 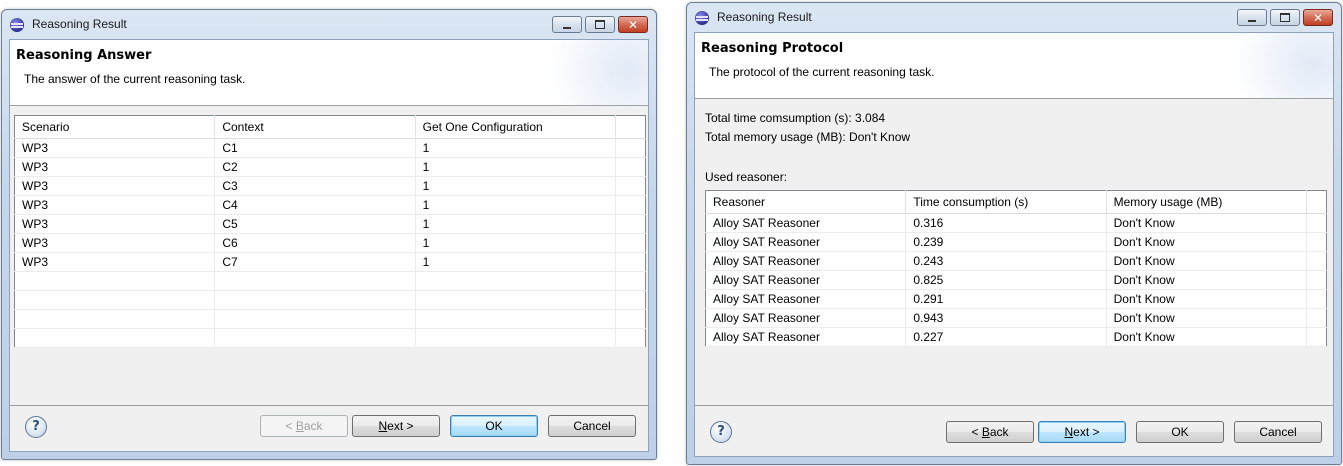 What do you see at coordinates (1016, 318) in the screenshot?
I see `table-row: Alloy SAT Reasoner 0.943 Don't Know` at bounding box center [1016, 318].